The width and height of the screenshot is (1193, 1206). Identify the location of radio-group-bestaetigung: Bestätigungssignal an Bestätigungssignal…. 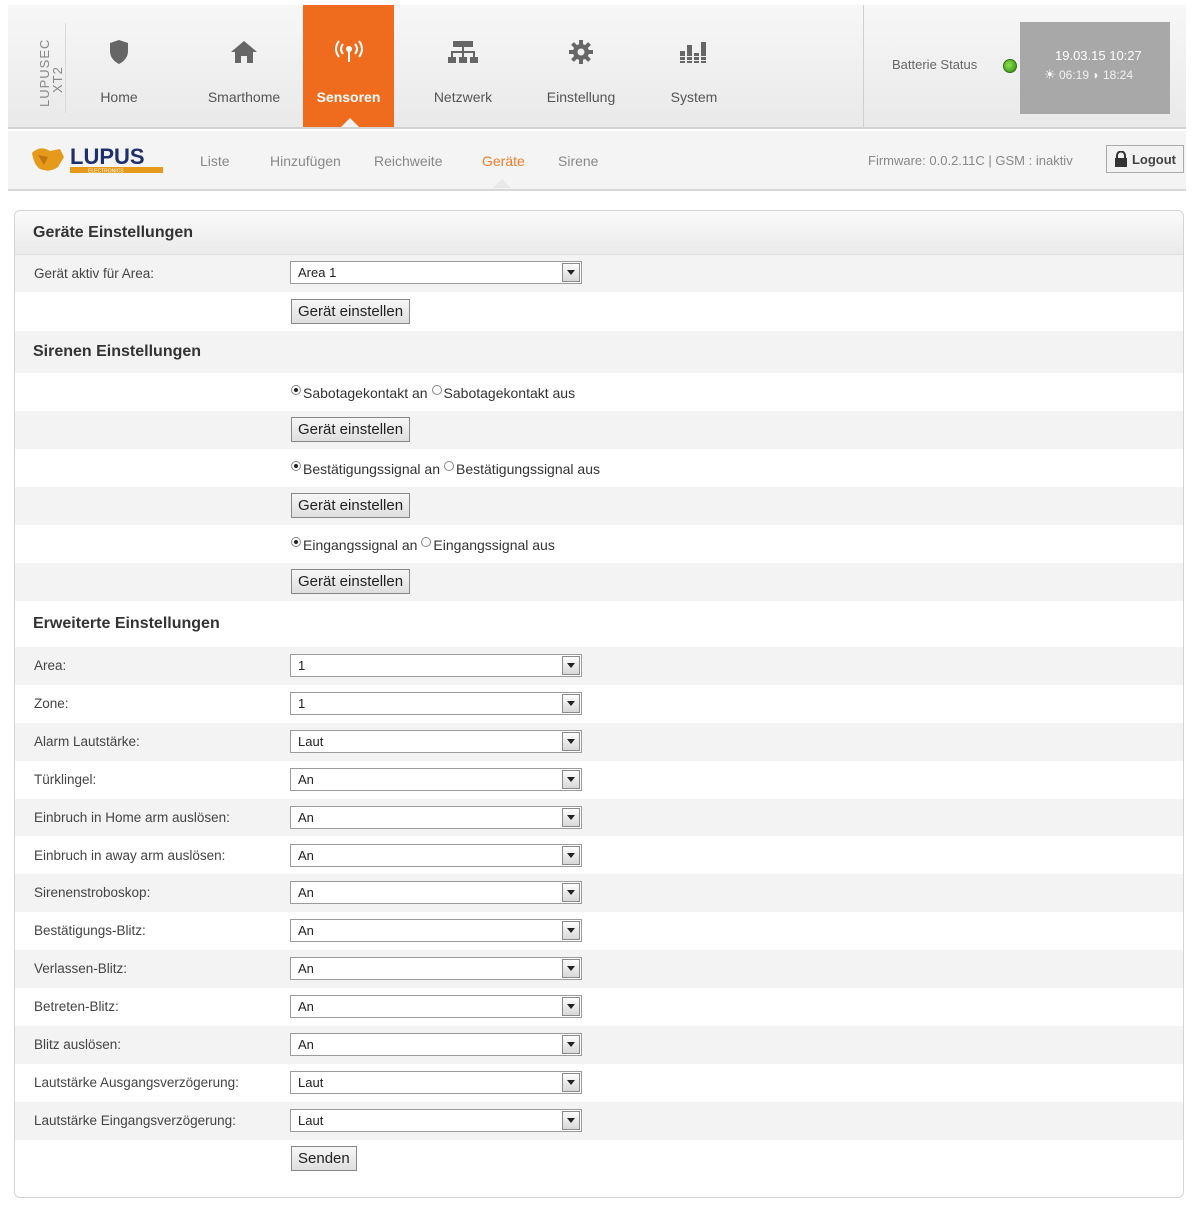
(445, 469).